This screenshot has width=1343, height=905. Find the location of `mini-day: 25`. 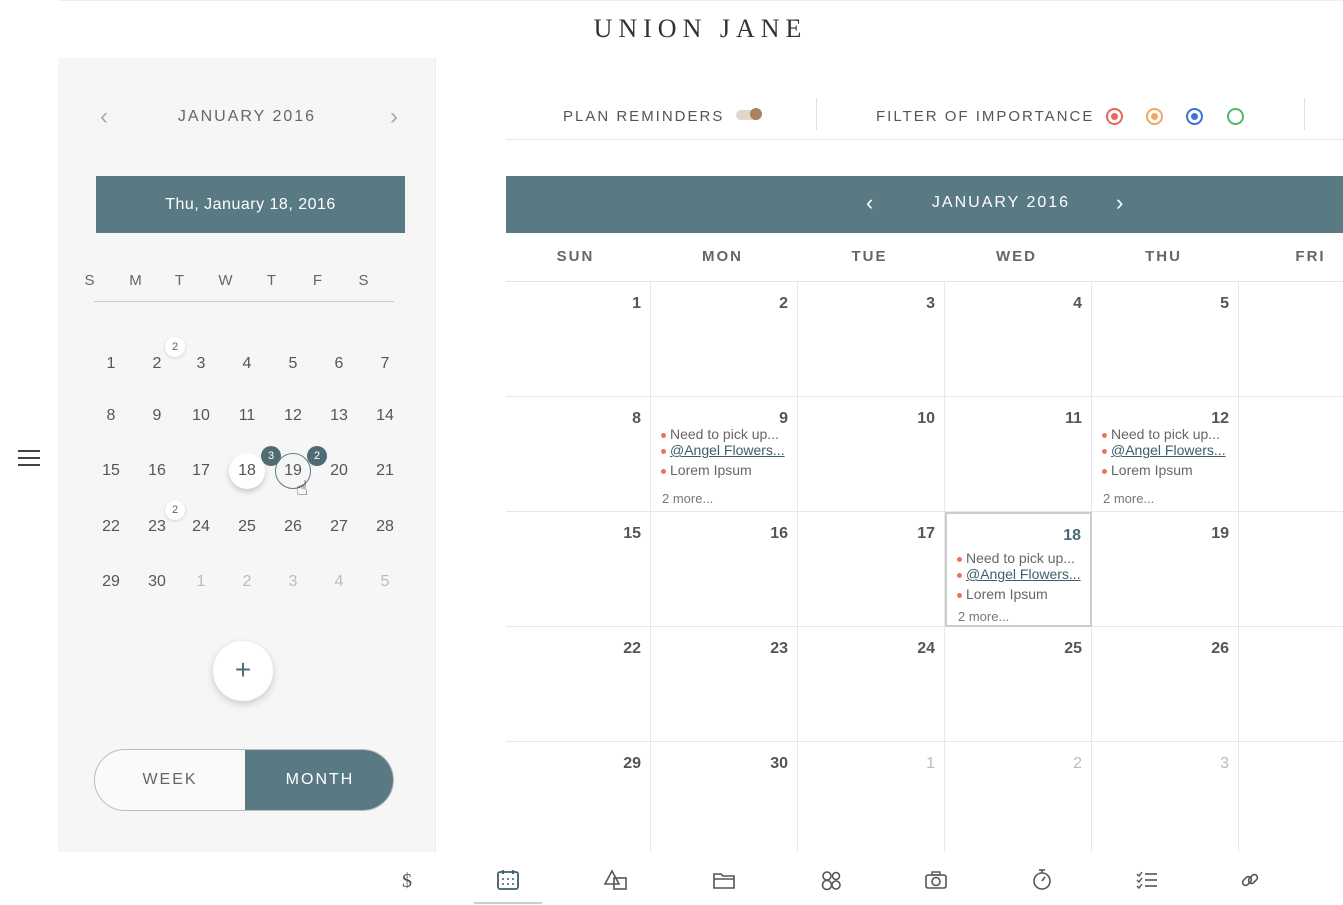

mini-day: 25 is located at coordinates (247, 527).